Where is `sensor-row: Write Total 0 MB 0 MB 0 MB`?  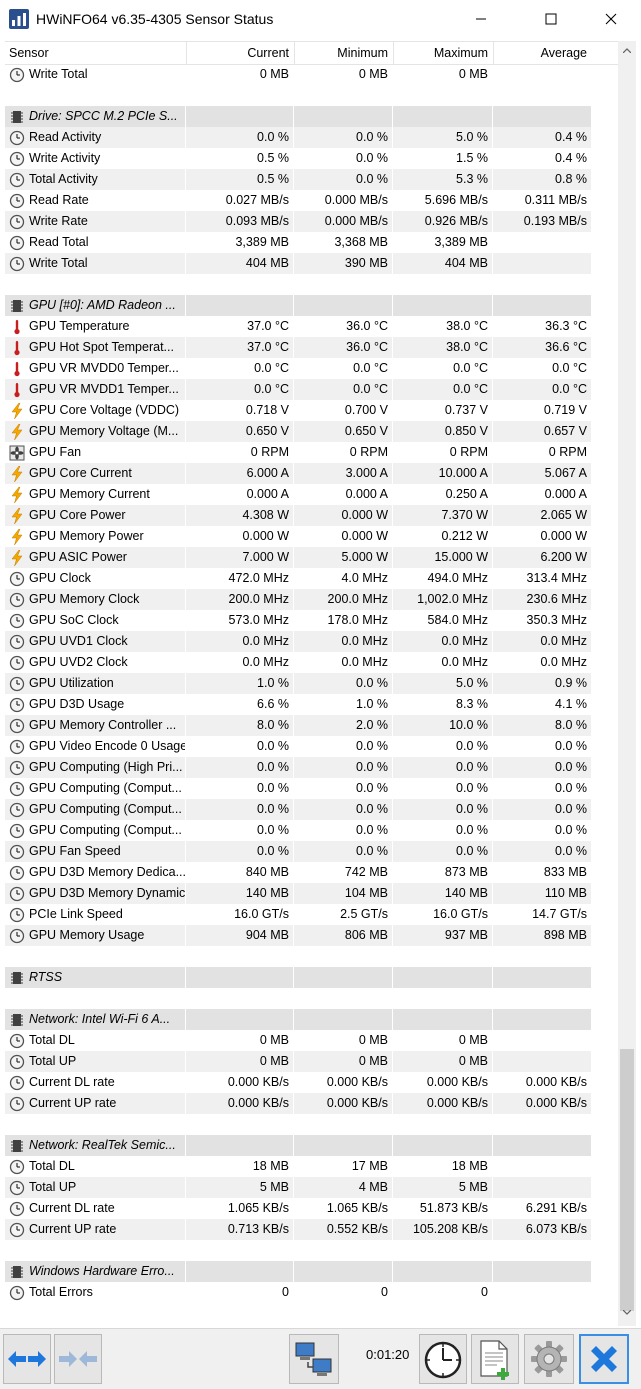 sensor-row: Write Total 0 MB 0 MB 0 MB is located at coordinates (311, 74).